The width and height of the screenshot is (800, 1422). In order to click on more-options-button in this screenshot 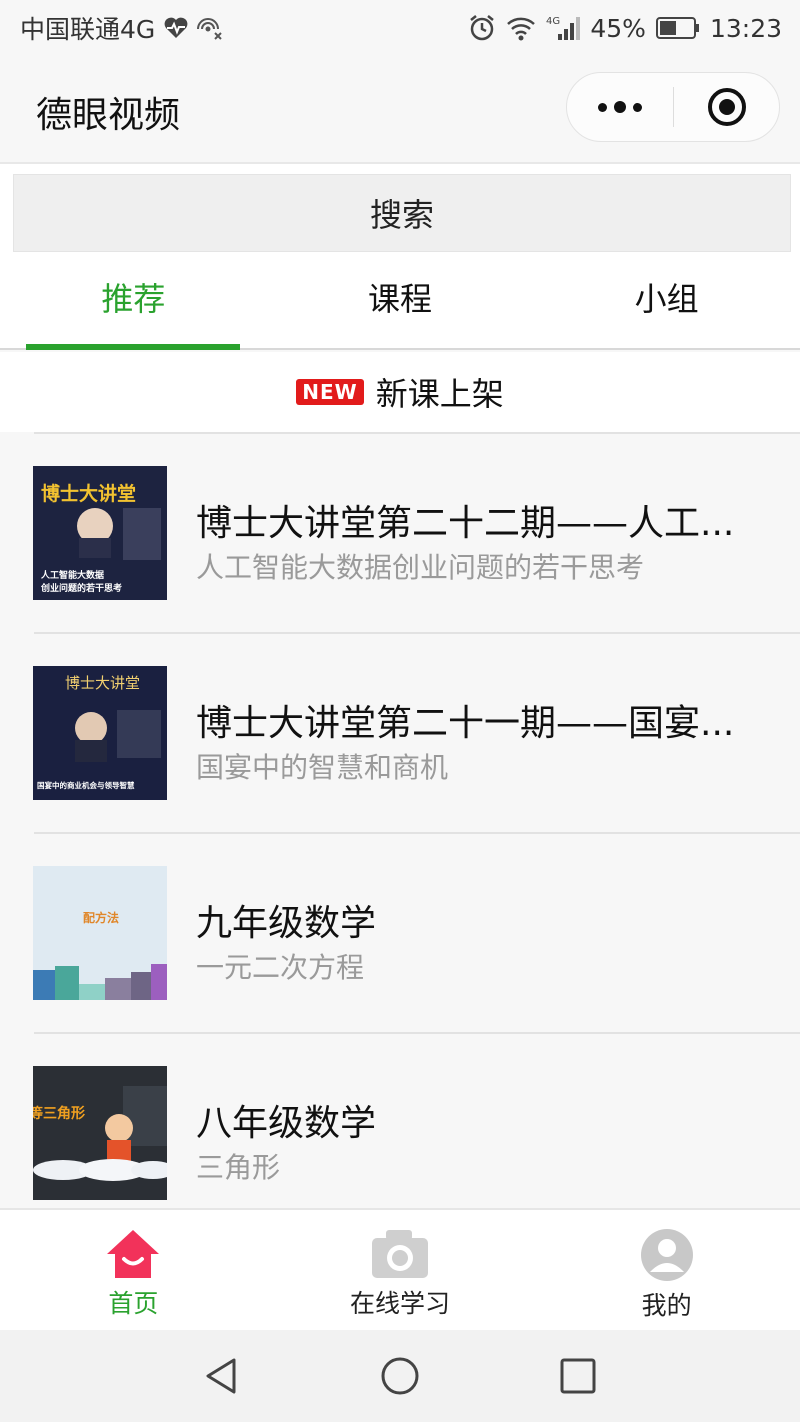, I will do `click(620, 107)`.